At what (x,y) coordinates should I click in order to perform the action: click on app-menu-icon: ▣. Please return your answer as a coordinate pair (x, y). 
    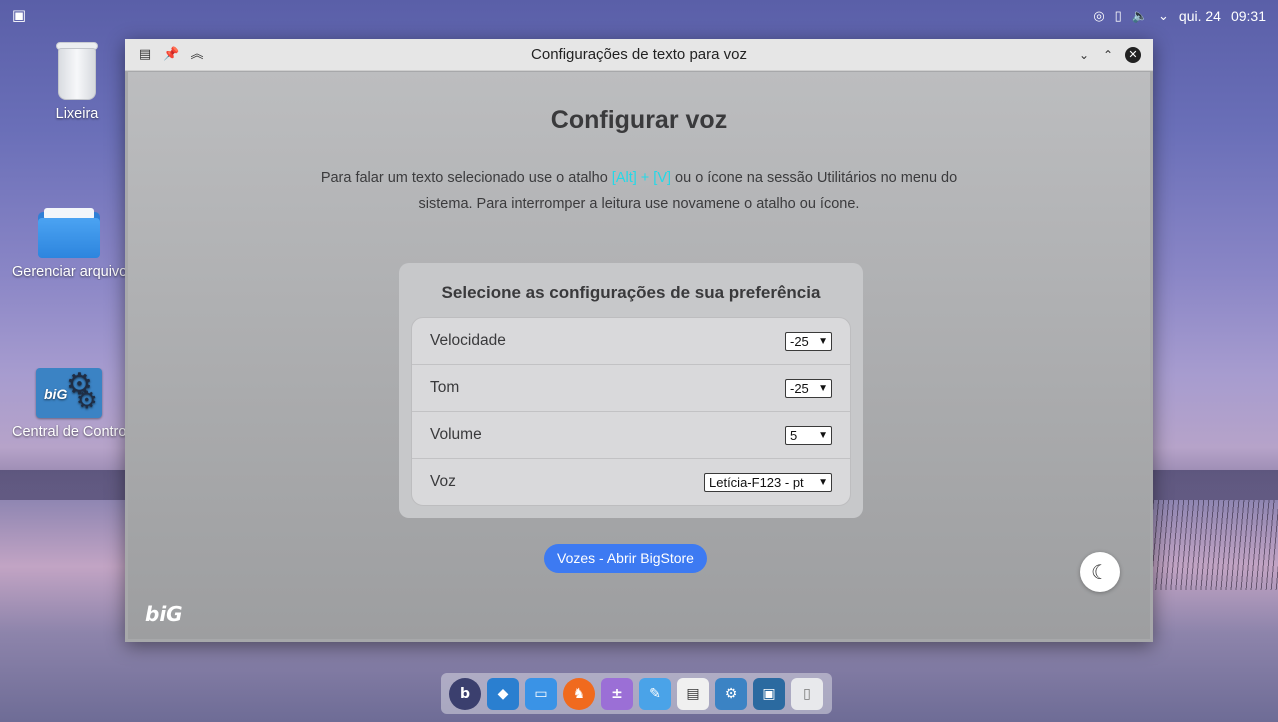
    Looking at the image, I should click on (19, 15).